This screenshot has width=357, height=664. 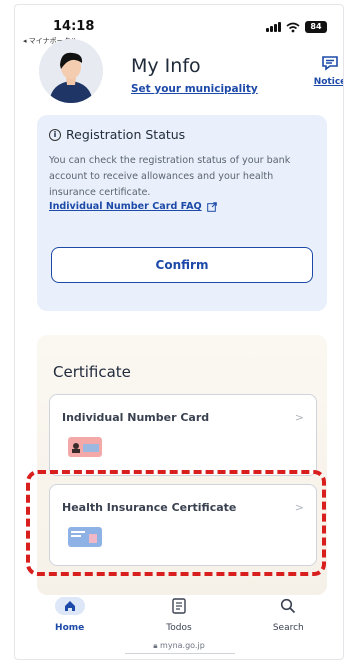 I want to click on url-text: myna.go.jp, so click(x=182, y=645).